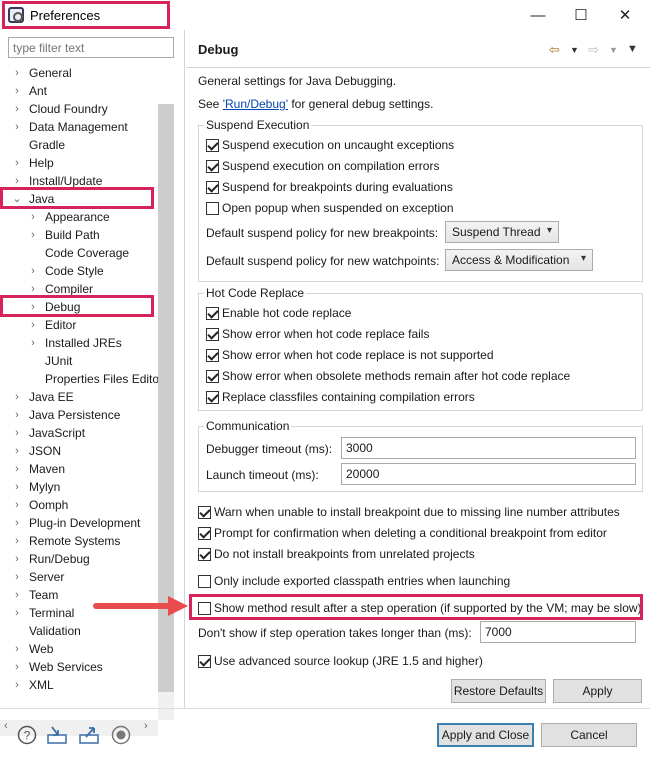  Describe the element at coordinates (40, 505) in the screenshot. I see `tree-item: › Oomph` at that location.